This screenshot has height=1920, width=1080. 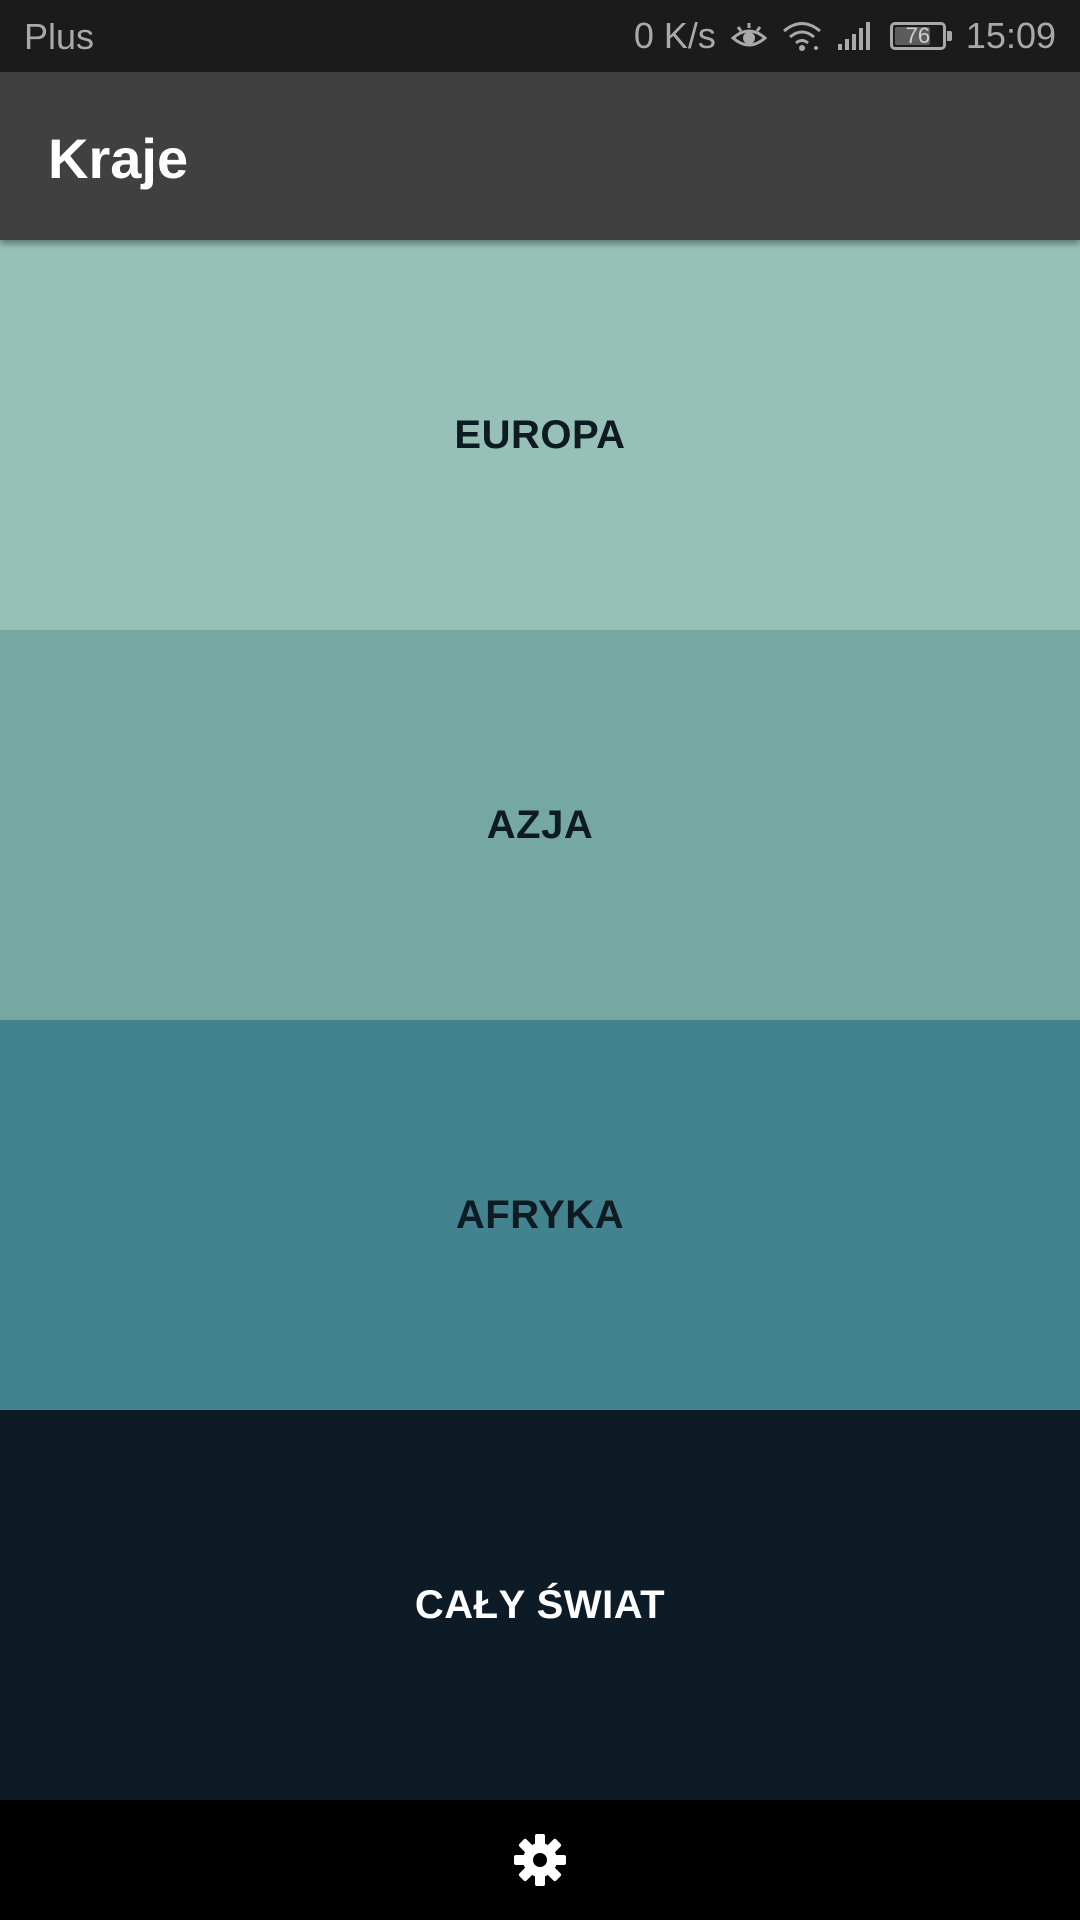 What do you see at coordinates (59, 36) in the screenshot?
I see `carrier-name: Plus` at bounding box center [59, 36].